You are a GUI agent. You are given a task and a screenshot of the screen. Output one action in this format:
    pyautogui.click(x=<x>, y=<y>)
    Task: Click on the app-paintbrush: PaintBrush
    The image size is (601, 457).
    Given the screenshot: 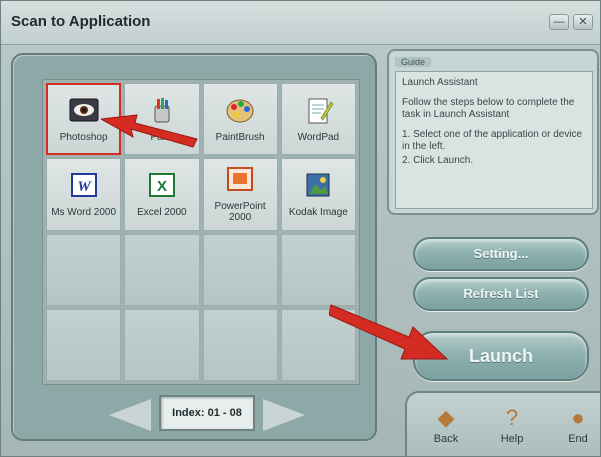 What is the action you would take?
    pyautogui.click(x=240, y=119)
    